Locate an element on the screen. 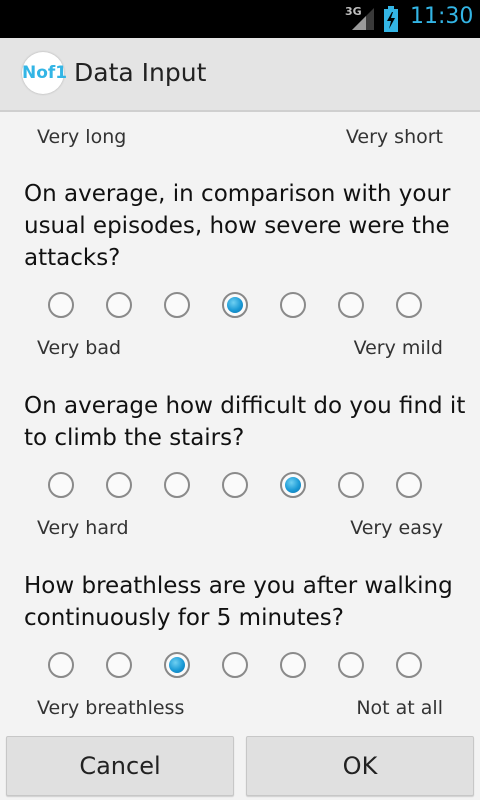 This screenshot has height=800, width=480. signal-icon is located at coordinates (363, 19).